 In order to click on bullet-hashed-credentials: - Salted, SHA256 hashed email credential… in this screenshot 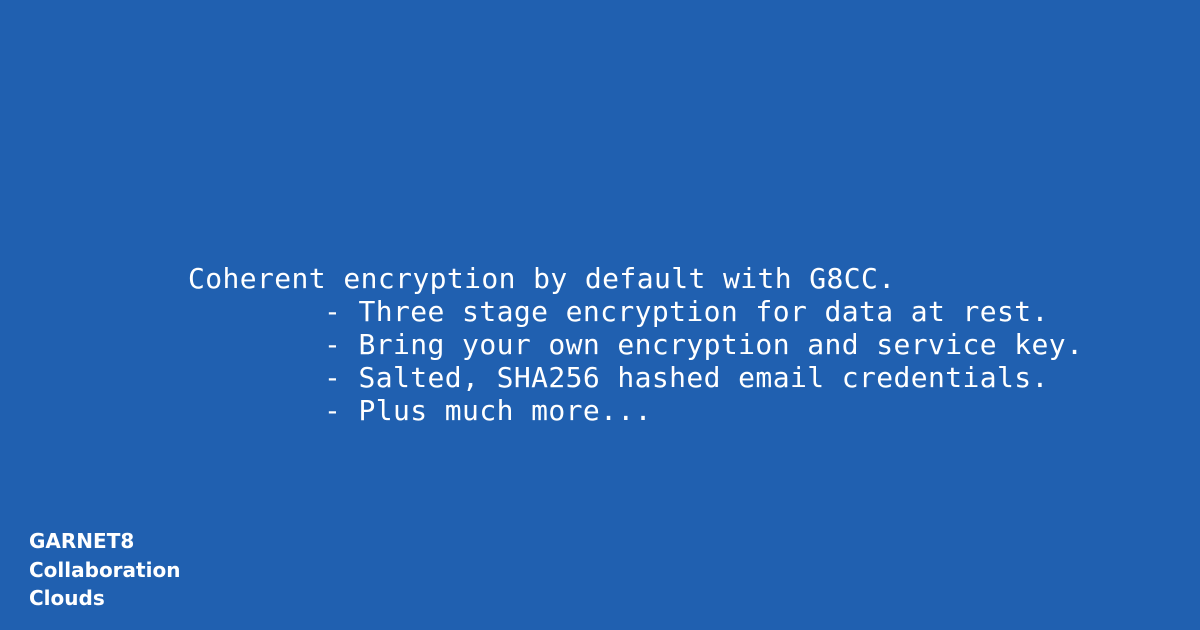, I will do `click(686, 377)`.